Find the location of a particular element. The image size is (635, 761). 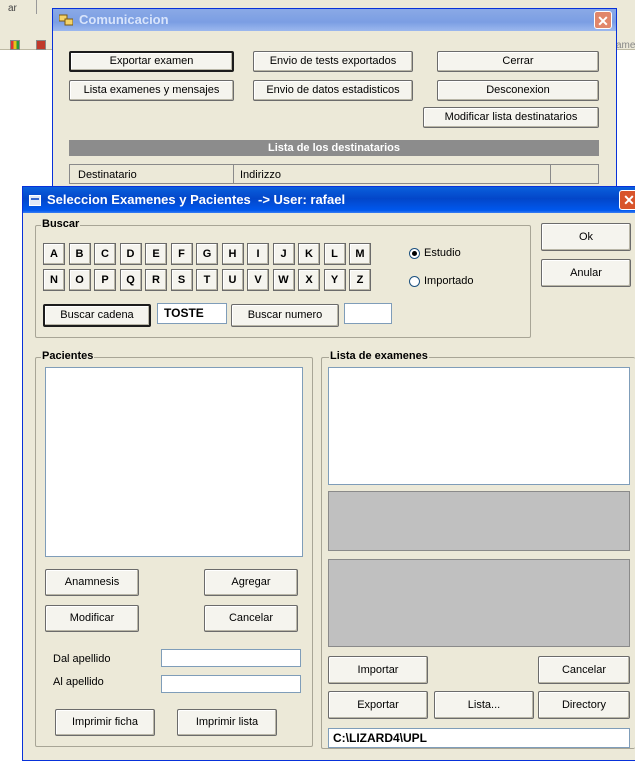

letter-button-t: T is located at coordinates (207, 280).